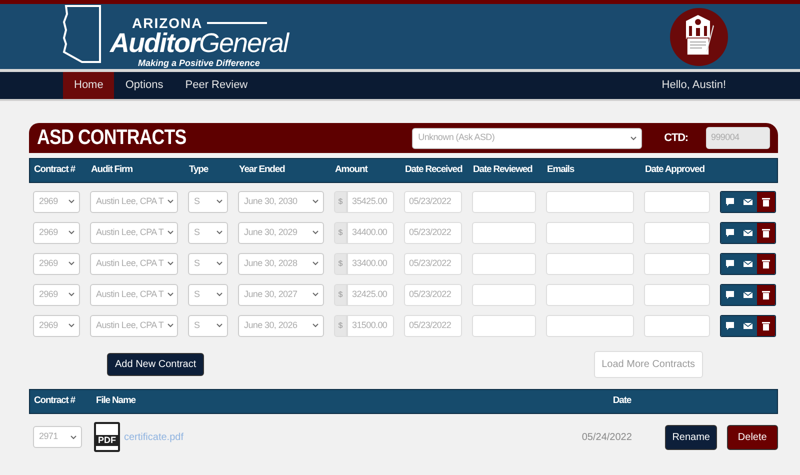 The width and height of the screenshot is (800, 475). I want to click on amount-field: 32425.00, so click(370, 295).